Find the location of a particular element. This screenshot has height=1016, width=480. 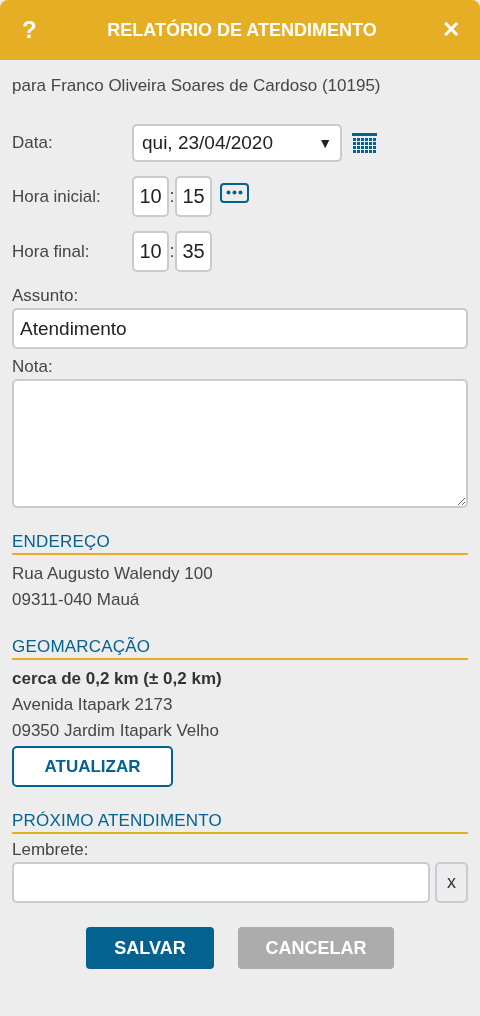

reminder-field is located at coordinates (221, 882).